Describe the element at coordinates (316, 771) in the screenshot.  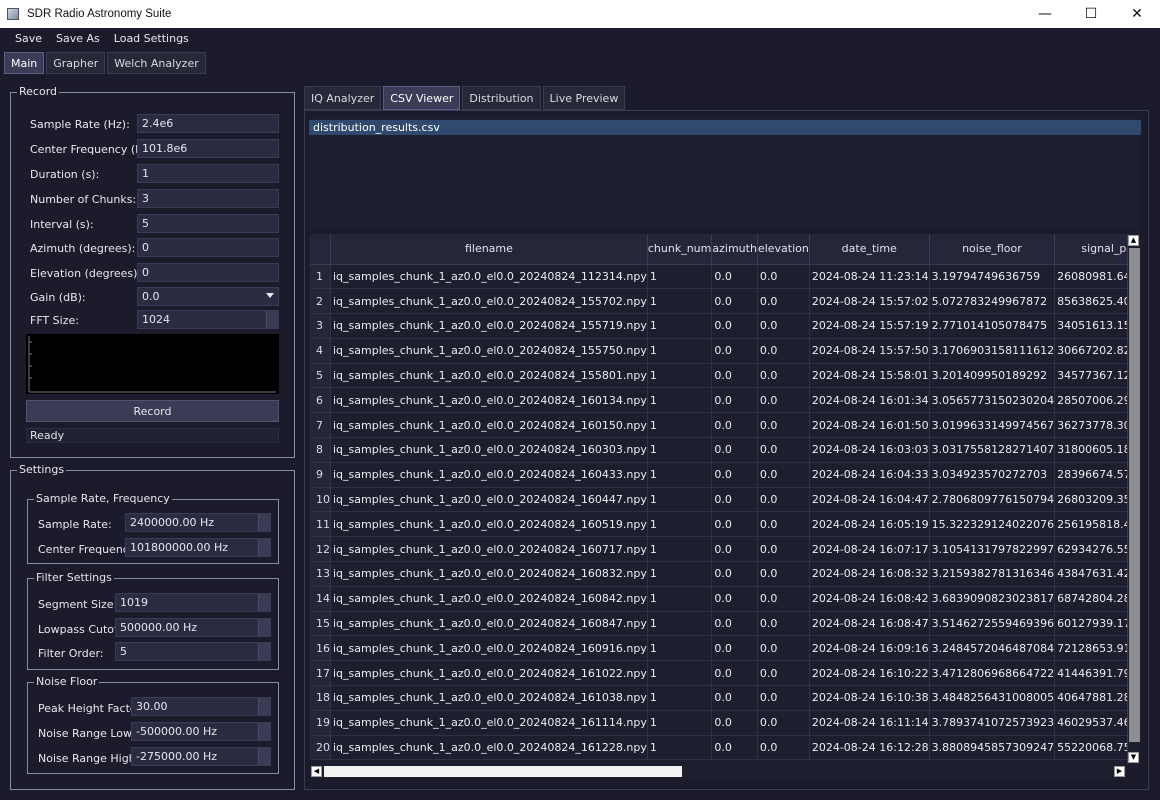
I see `scroll-left-icon: ◀` at that location.